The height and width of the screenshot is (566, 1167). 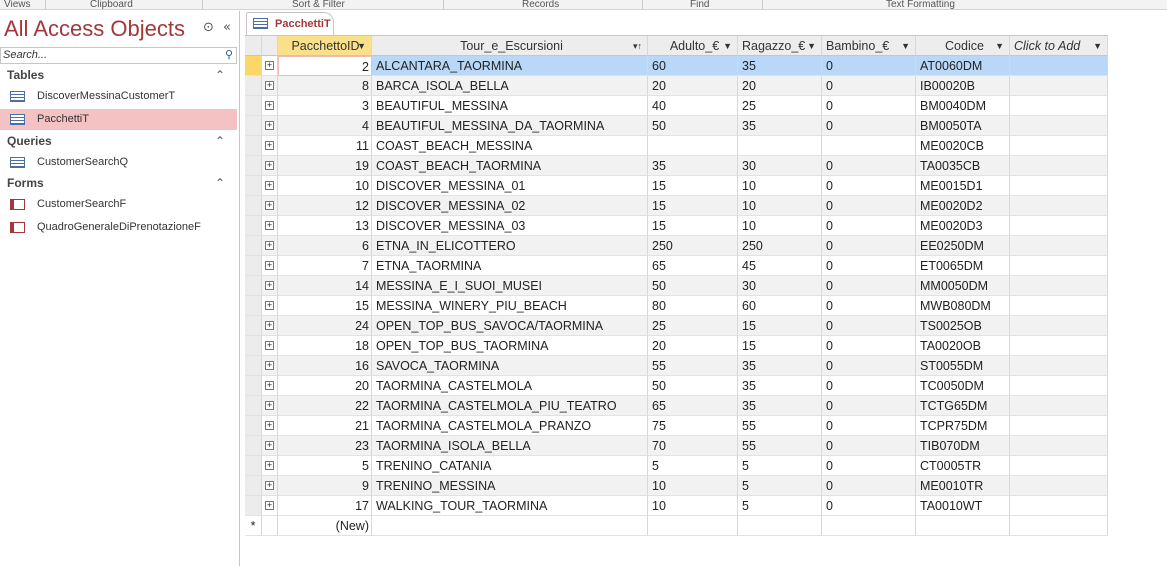 What do you see at coordinates (693, 466) in the screenshot?
I see `adulto-cell: 5` at bounding box center [693, 466].